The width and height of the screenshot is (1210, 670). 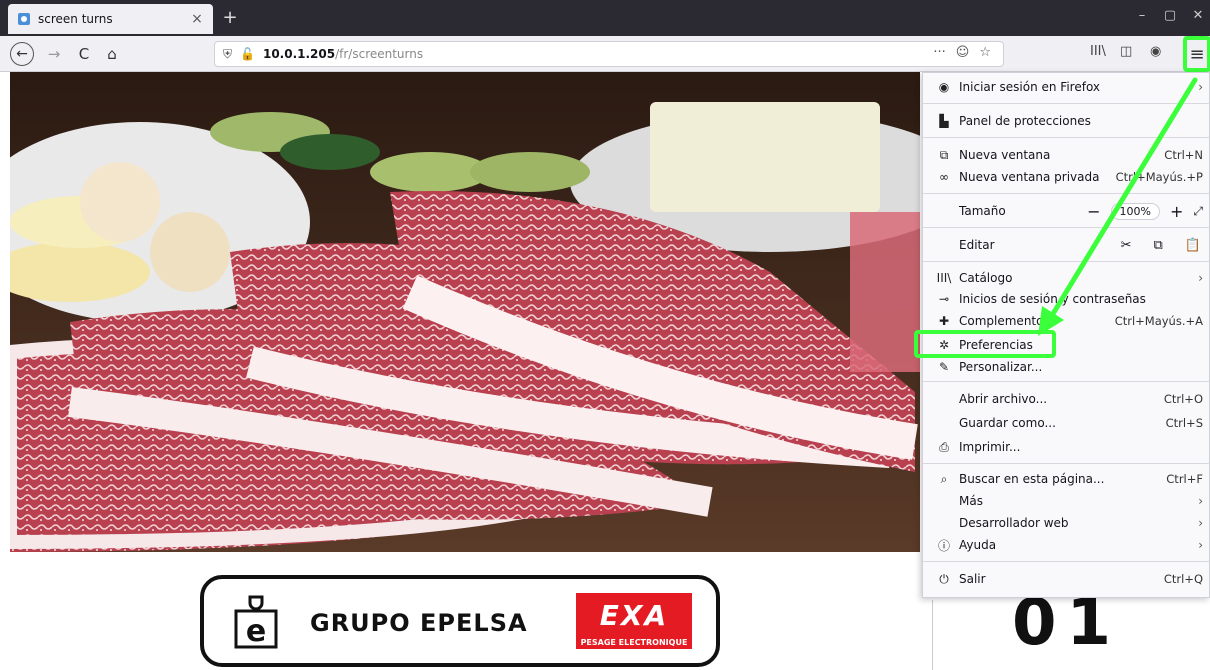 I want to click on insecure-lock-icon: 🔓, so click(x=247, y=54).